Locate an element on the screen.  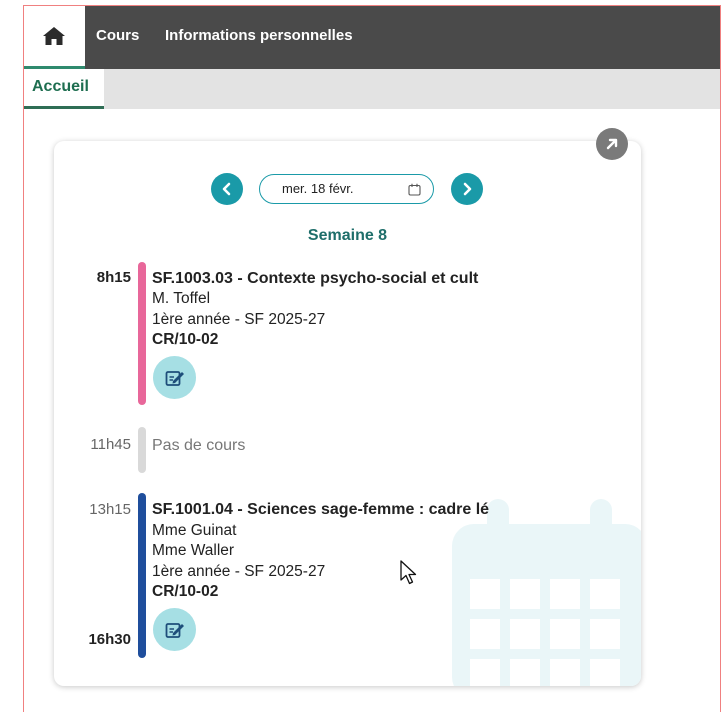
course-start-time: 13h15 is located at coordinates (110, 509).